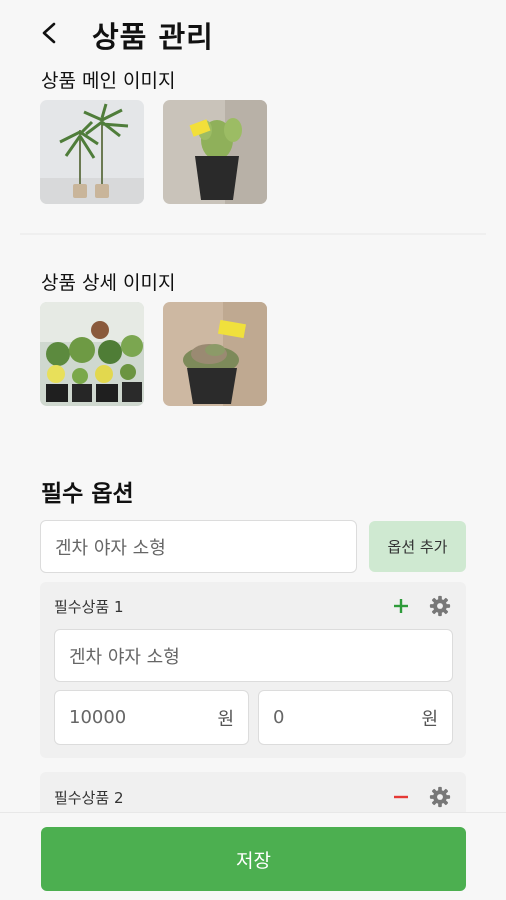 The image size is (506, 900). I want to click on price-value: 10000, so click(98, 717).